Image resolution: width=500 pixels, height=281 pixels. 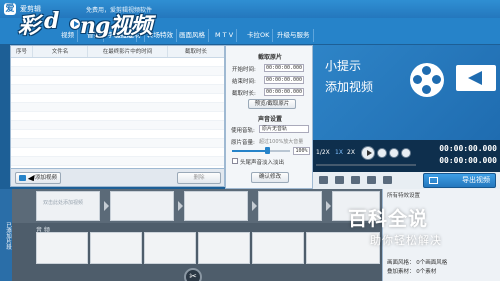 I want to click on material-label: 叠加素材：, so click(x=401, y=272).